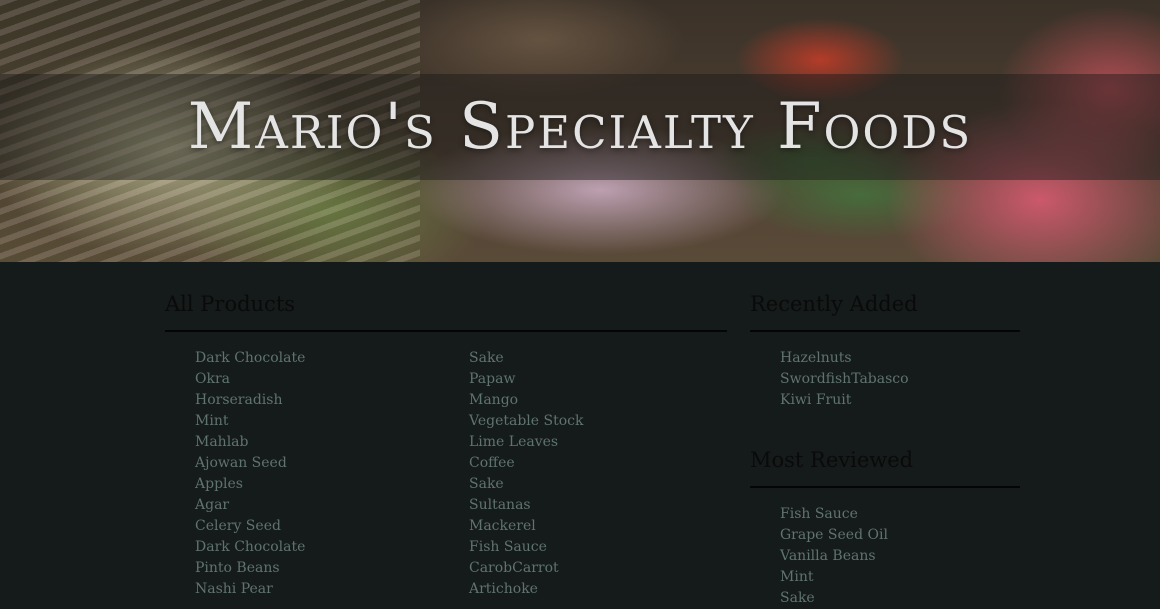  I want to click on all-products-heading: All Products, so click(446, 311).